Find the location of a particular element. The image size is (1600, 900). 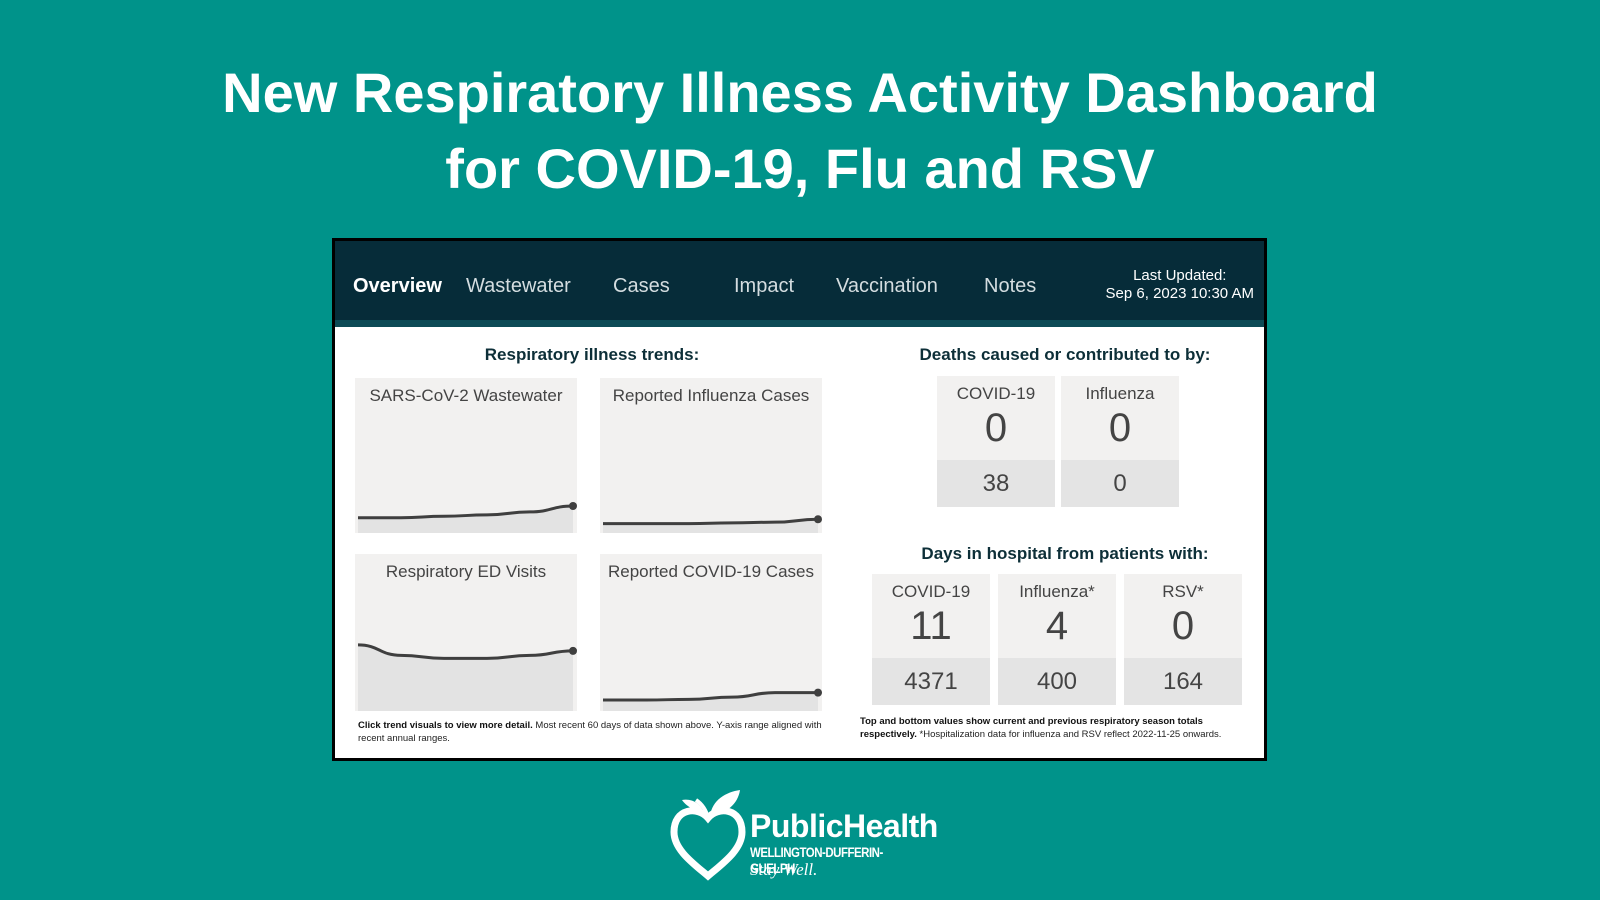

stat-label: Influenza is located at coordinates (1120, 393).